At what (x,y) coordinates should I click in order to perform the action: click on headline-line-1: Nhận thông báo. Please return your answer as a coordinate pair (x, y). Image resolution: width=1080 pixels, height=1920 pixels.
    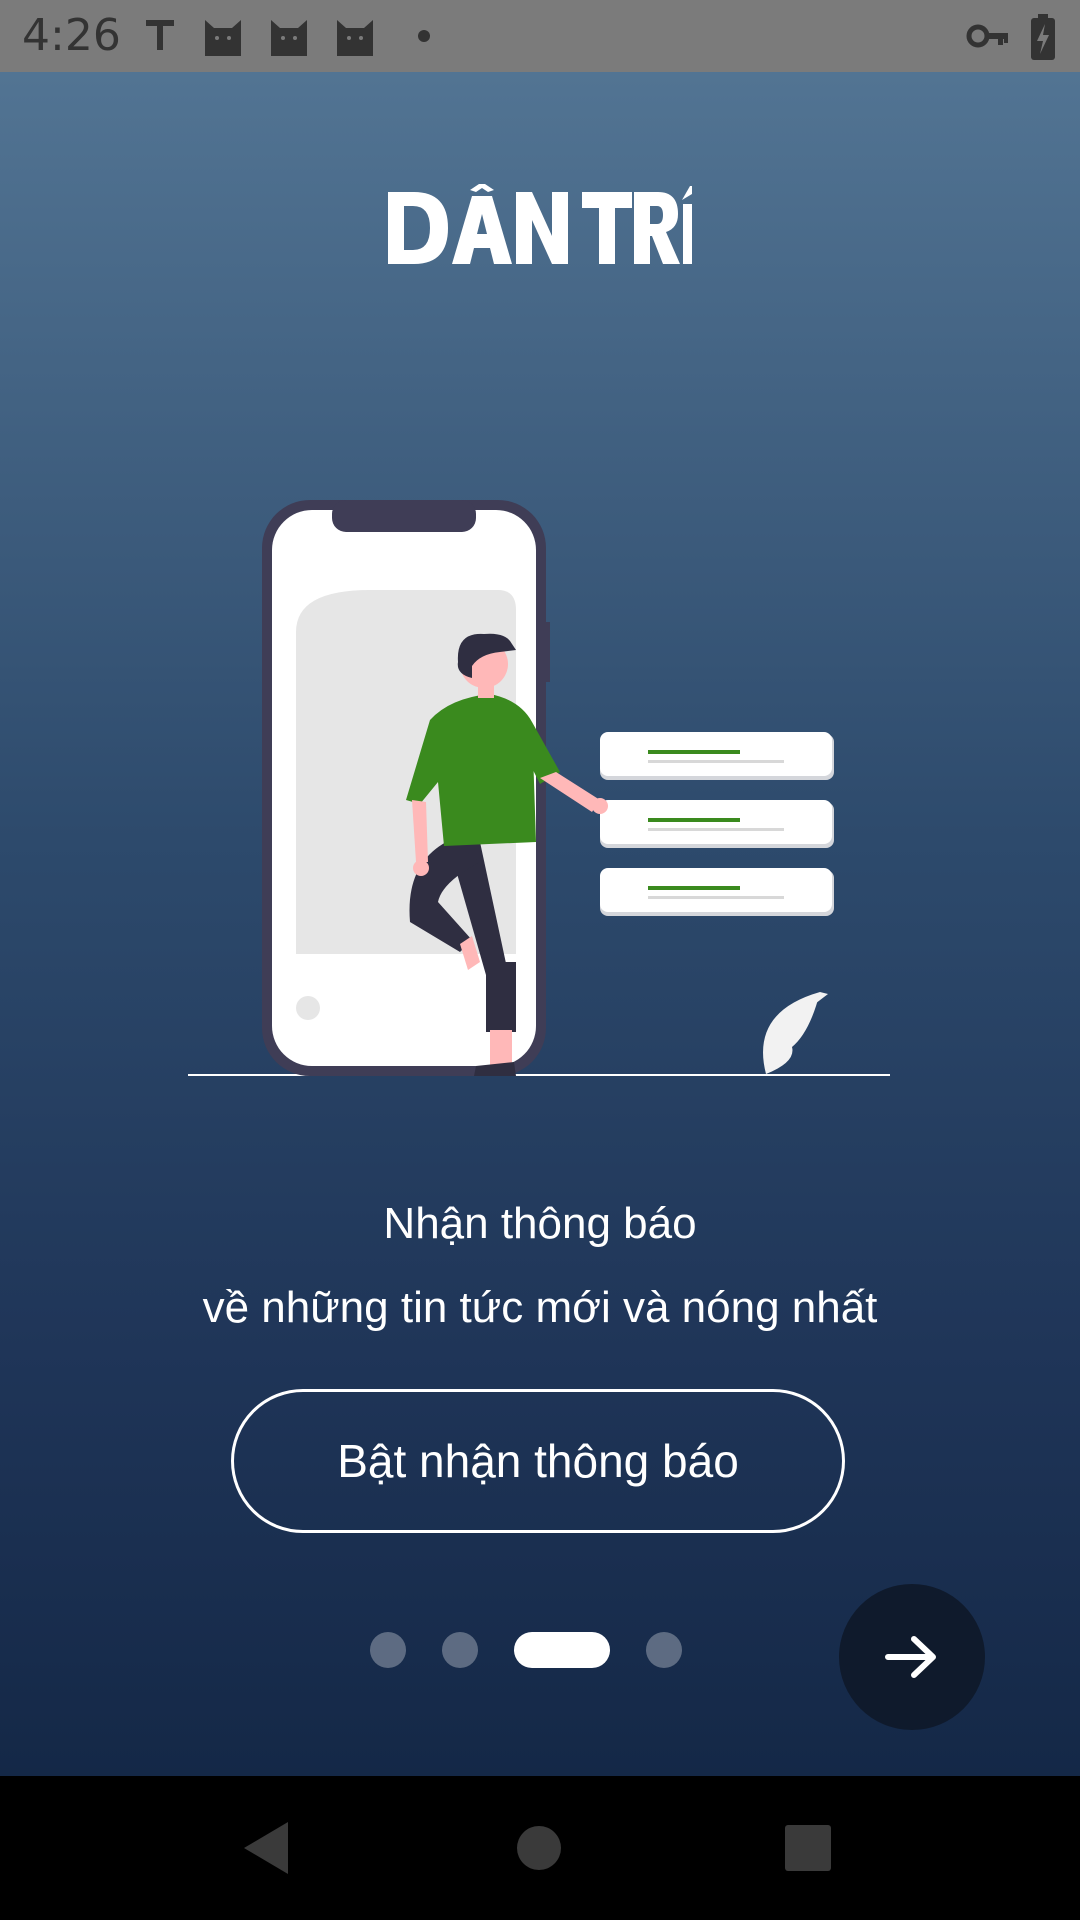
    Looking at the image, I should click on (540, 1223).